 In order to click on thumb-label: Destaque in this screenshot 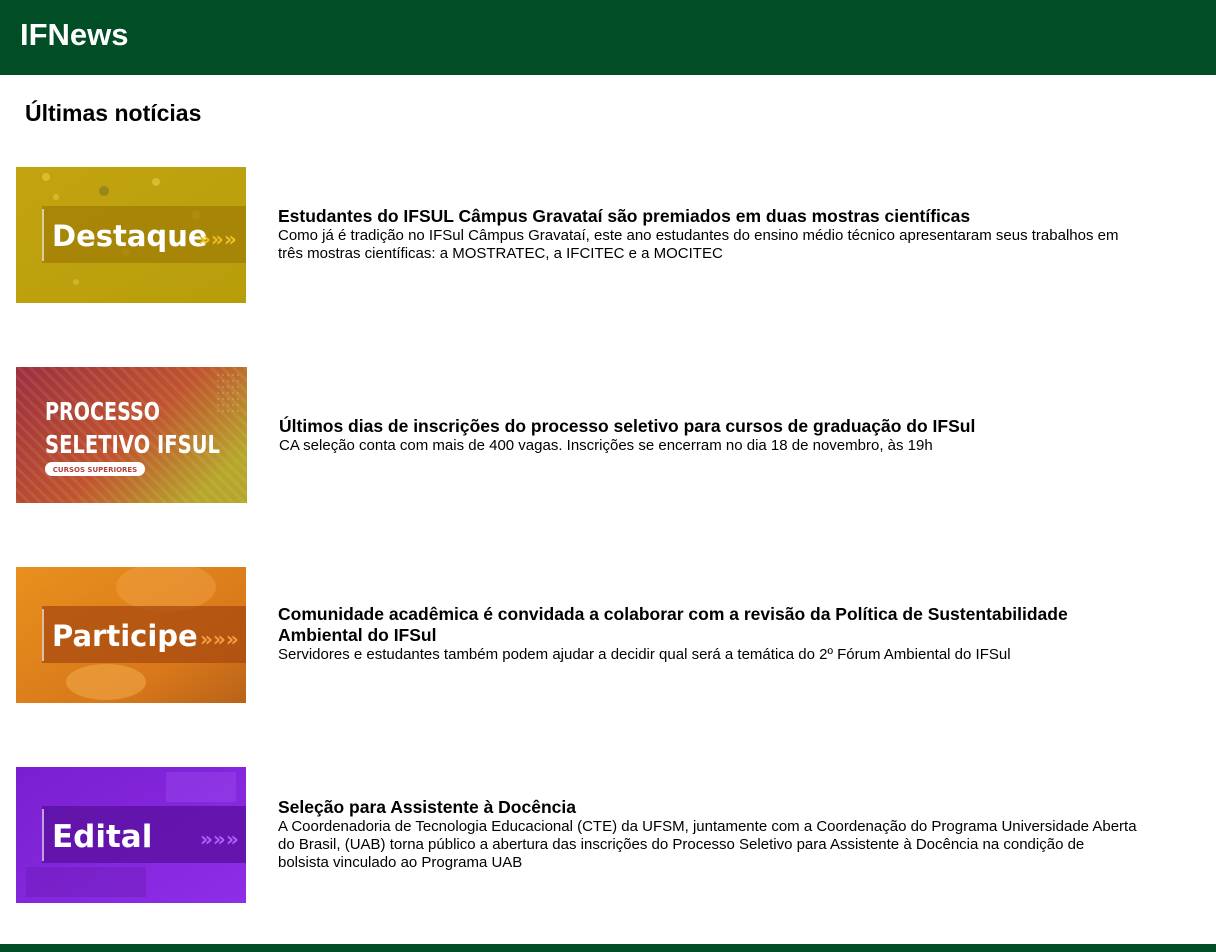, I will do `click(130, 236)`.